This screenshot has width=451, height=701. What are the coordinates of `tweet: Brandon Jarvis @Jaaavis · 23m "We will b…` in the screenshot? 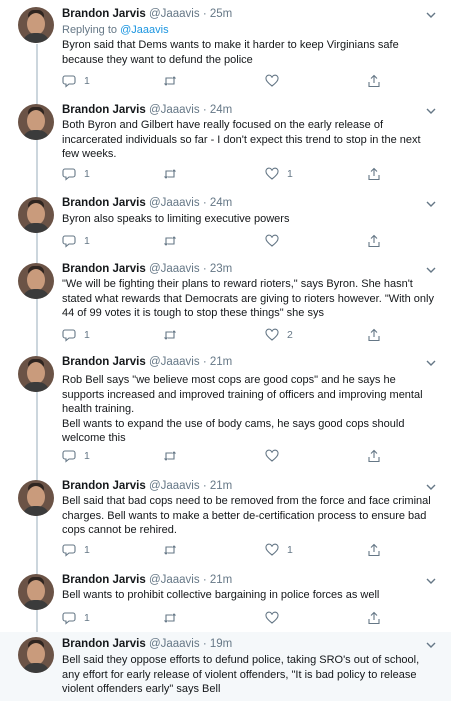 It's located at (225, 303).